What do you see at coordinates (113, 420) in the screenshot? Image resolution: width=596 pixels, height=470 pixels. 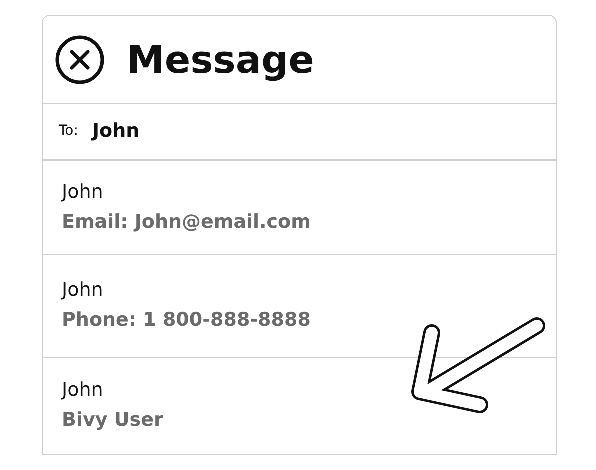 I see `contact-detail: Bivy User` at bounding box center [113, 420].